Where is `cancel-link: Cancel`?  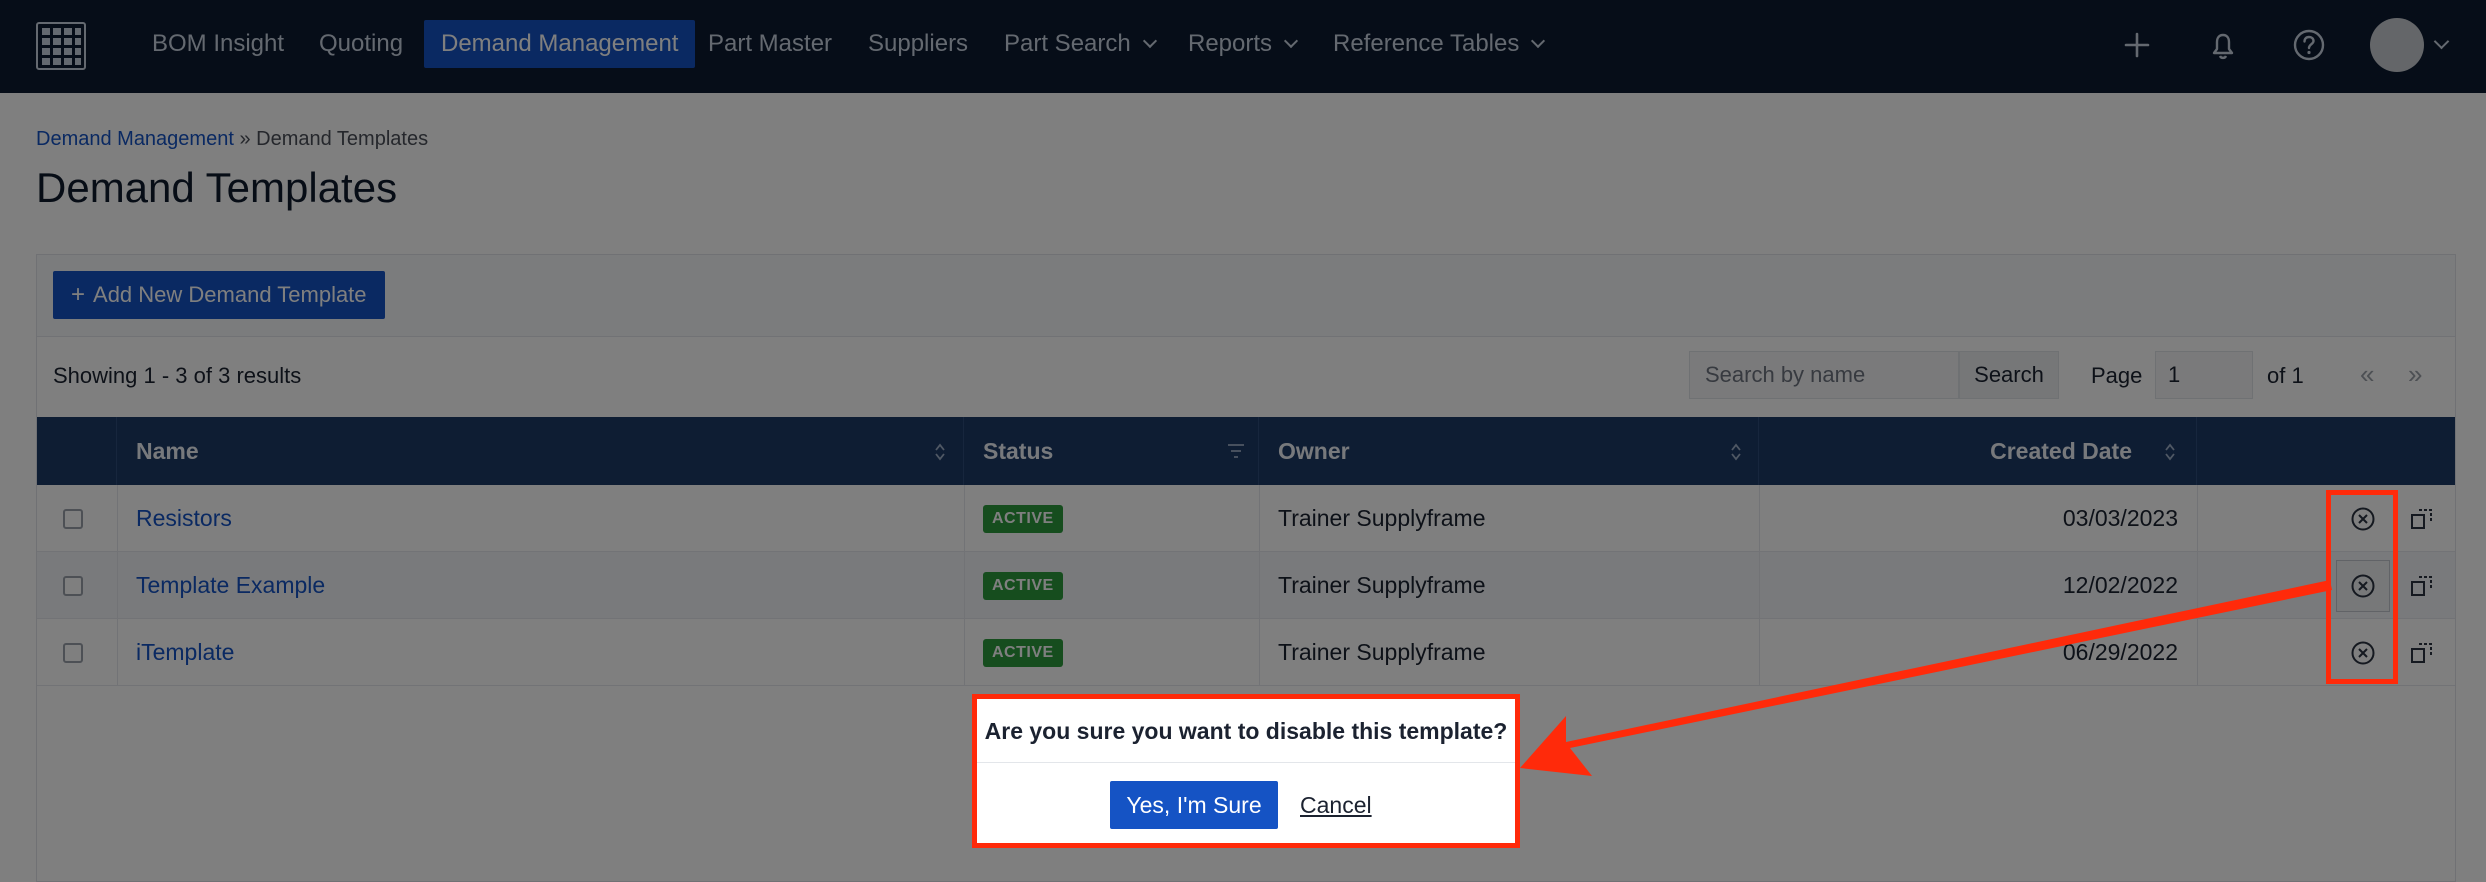
cancel-link: Cancel is located at coordinates (1336, 805).